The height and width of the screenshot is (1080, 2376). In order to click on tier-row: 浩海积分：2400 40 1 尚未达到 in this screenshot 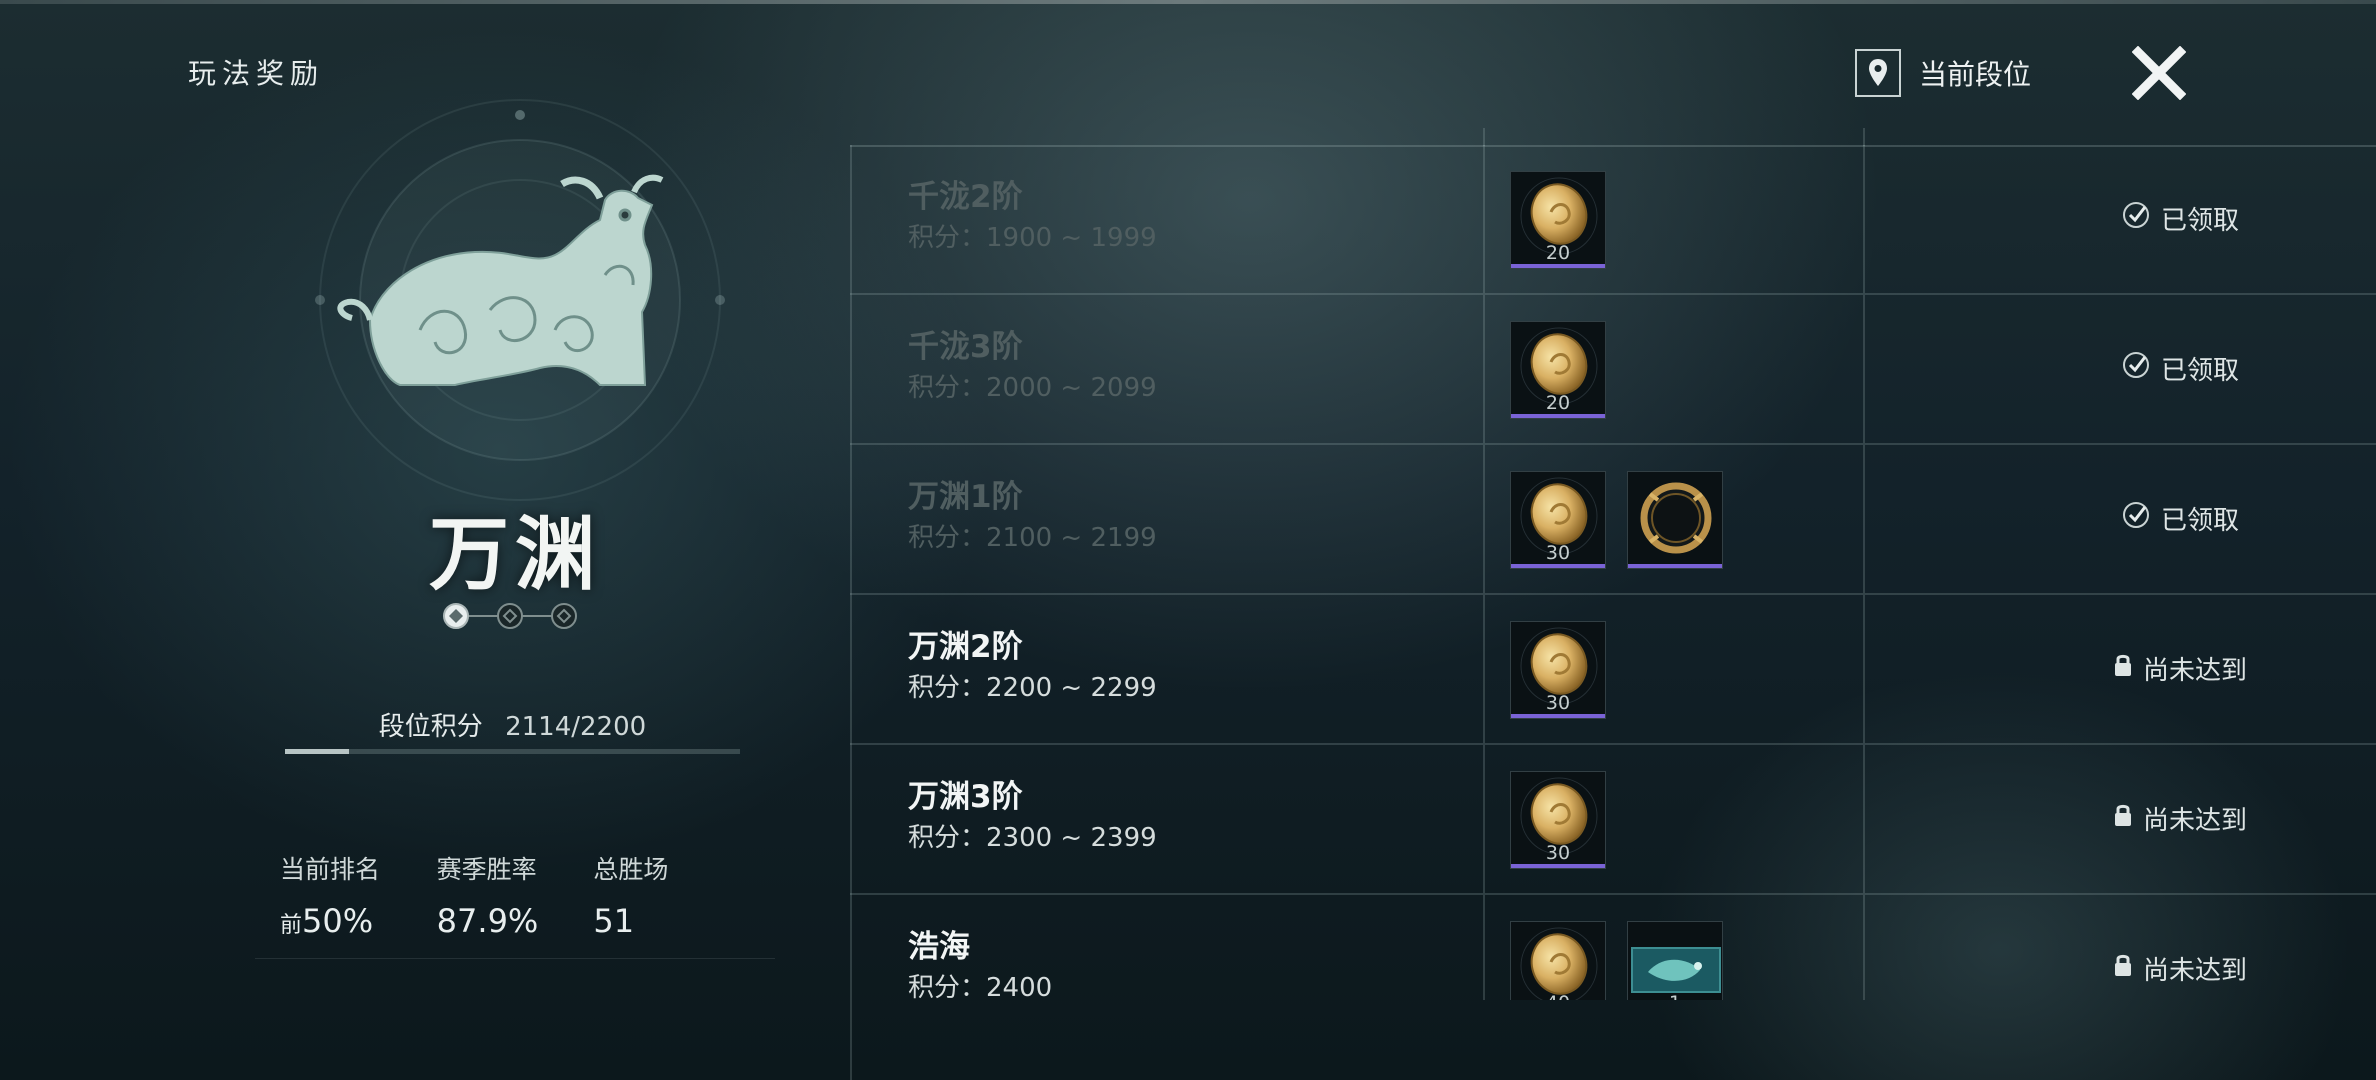, I will do `click(1613, 947)`.